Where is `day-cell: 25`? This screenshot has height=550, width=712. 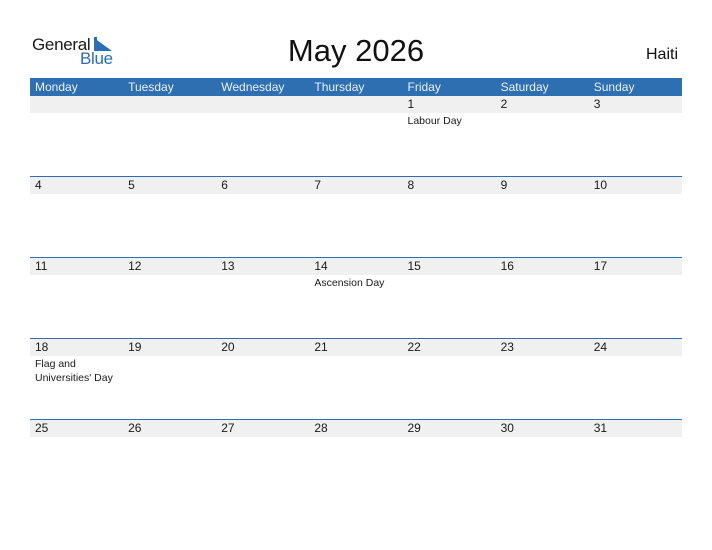
day-cell: 25 is located at coordinates (76, 429).